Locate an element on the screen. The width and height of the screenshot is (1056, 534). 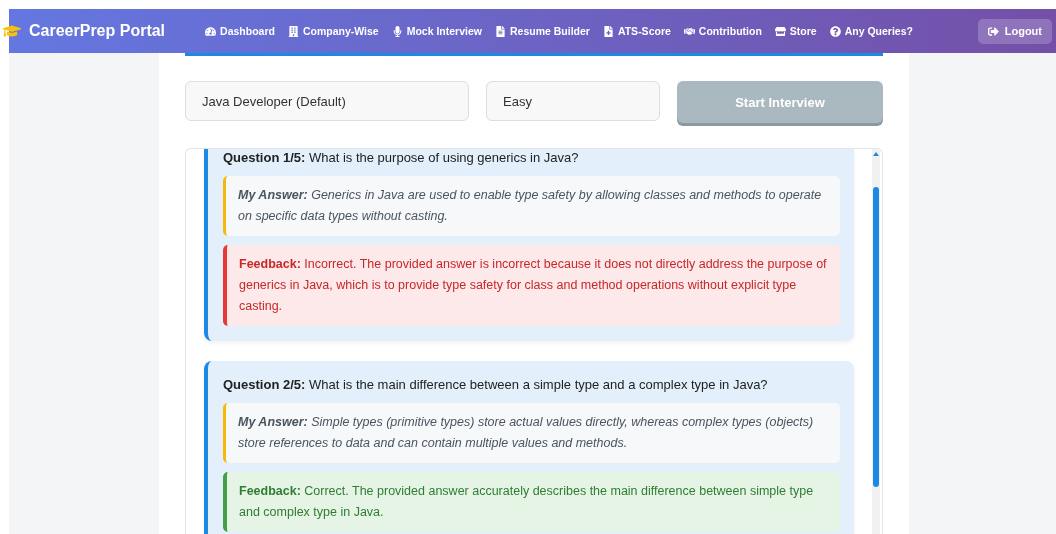
nav-link: Dashboard is located at coordinates (240, 31).